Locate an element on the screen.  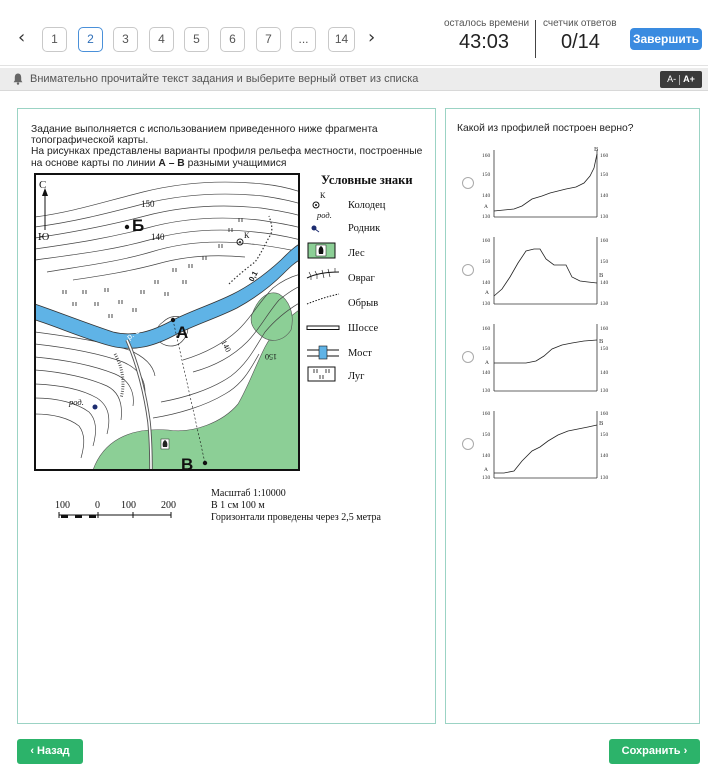
profile-4-y-140-right: 140 is located at coordinates (604, 456).